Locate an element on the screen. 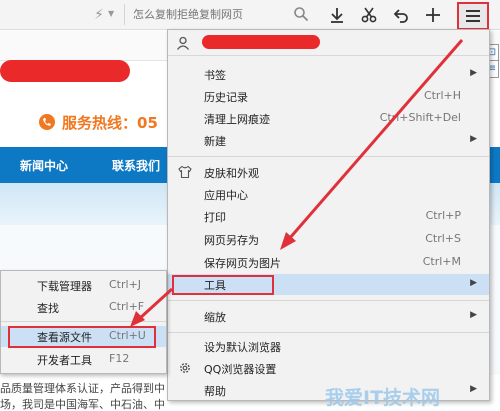  menu-item-shortcut: Ctrl+H is located at coordinates (442, 95).